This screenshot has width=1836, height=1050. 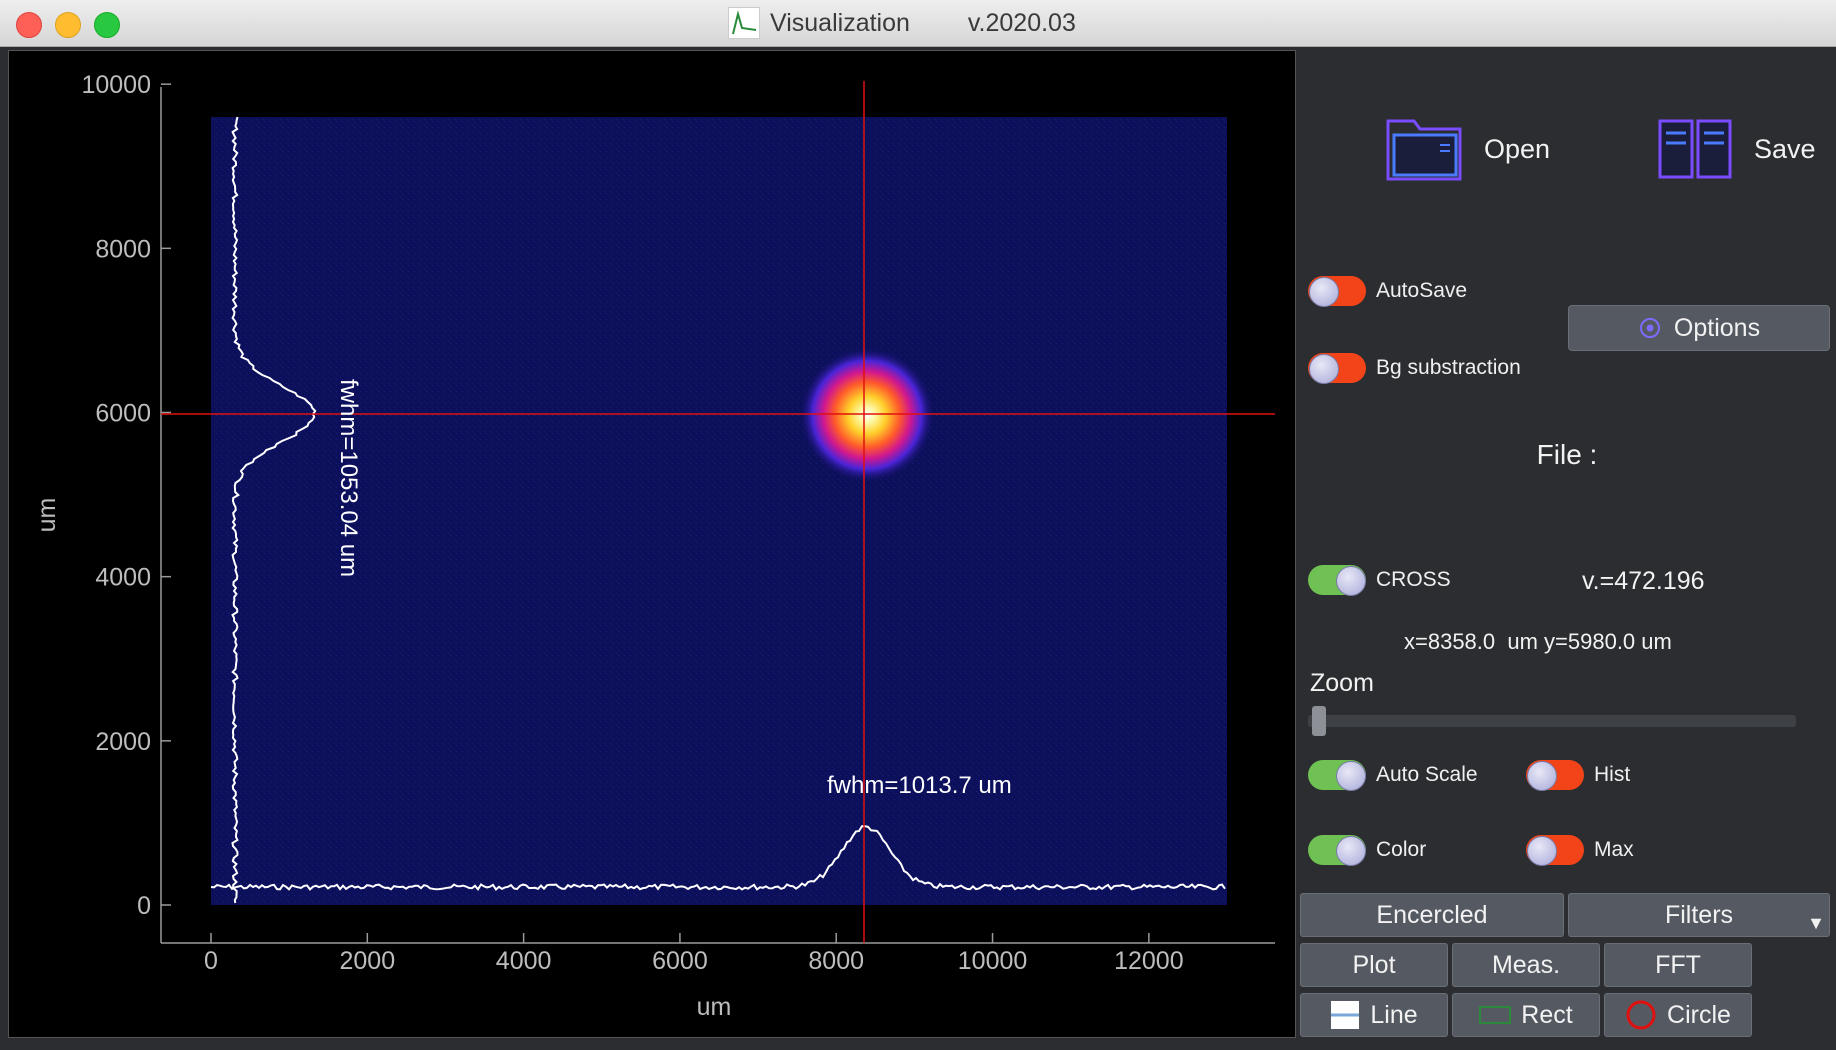 I want to click on save-button: Save, so click(x=1735, y=149).